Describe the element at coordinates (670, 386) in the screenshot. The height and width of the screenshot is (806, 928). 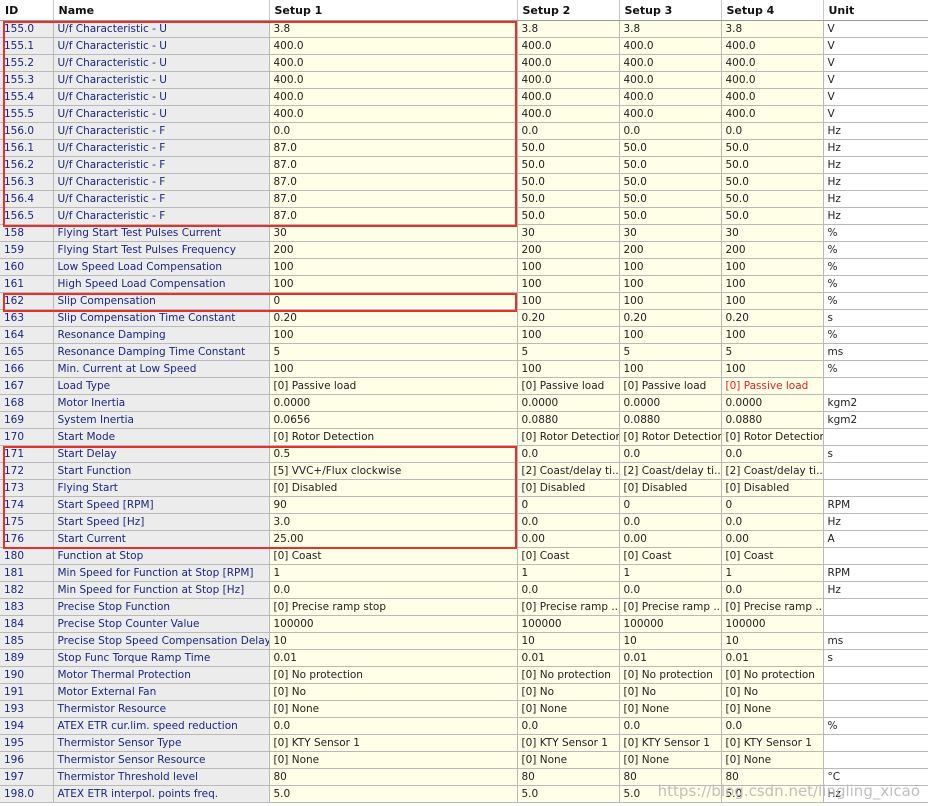
I see `setup-3-value: [0] Passive load` at that location.